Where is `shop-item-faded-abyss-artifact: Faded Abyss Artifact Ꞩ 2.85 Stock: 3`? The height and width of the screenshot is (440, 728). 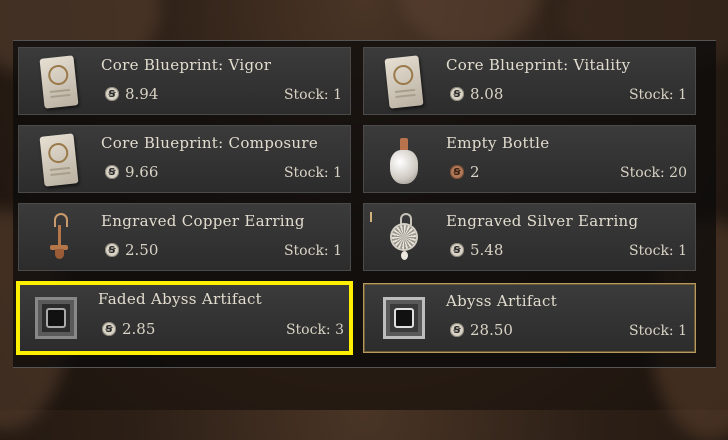 shop-item-faded-abyss-artifact: Faded Abyss Artifact Ꞩ 2.85 Stock: 3 is located at coordinates (184, 318).